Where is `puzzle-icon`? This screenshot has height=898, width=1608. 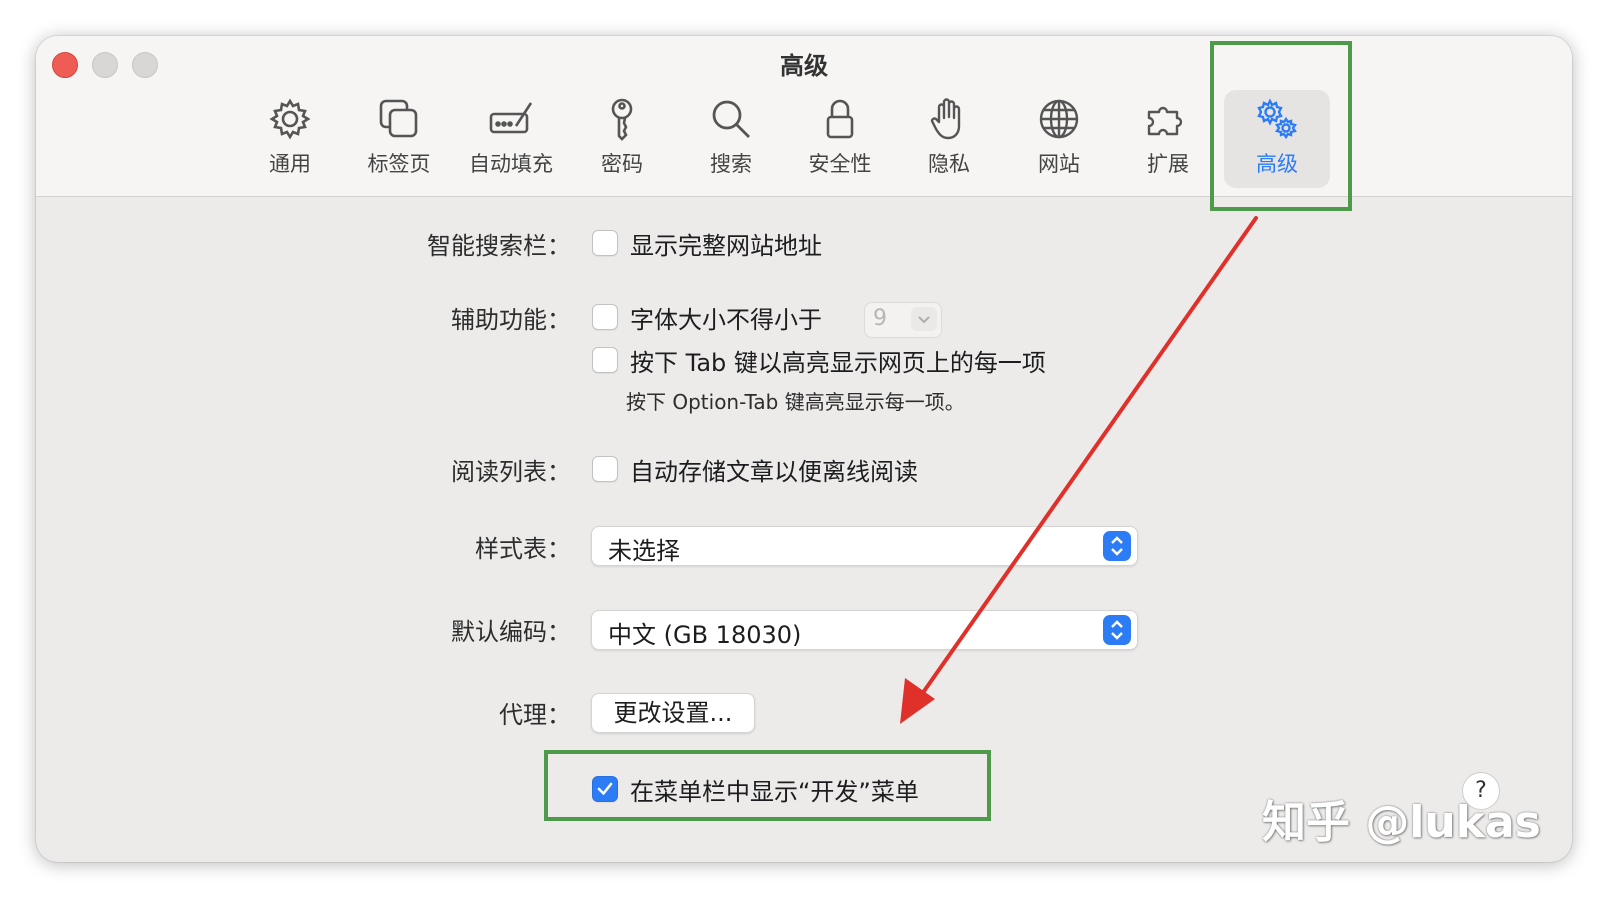
puzzle-icon is located at coordinates (1168, 121).